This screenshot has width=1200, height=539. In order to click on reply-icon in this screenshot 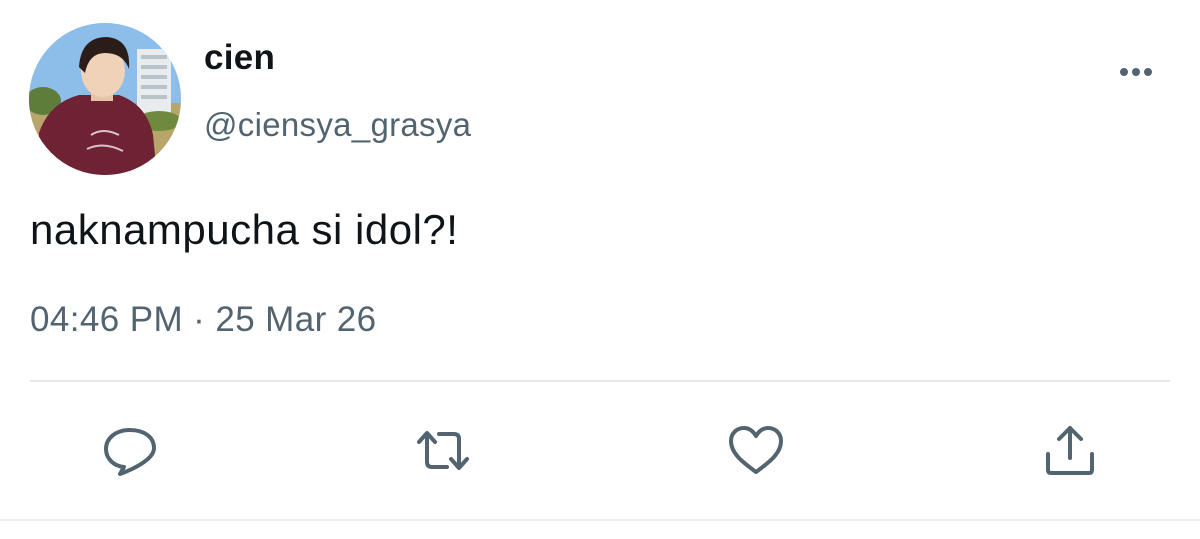, I will do `click(130, 452)`.